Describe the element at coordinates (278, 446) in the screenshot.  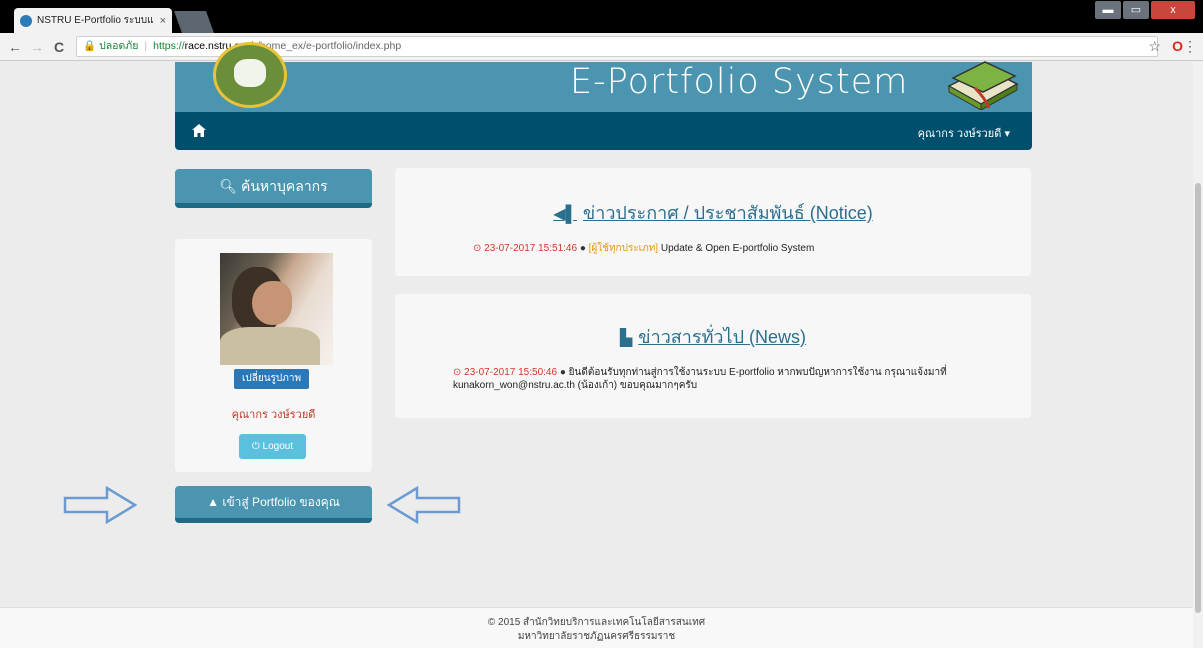
I see `logout-label: Logout` at that location.